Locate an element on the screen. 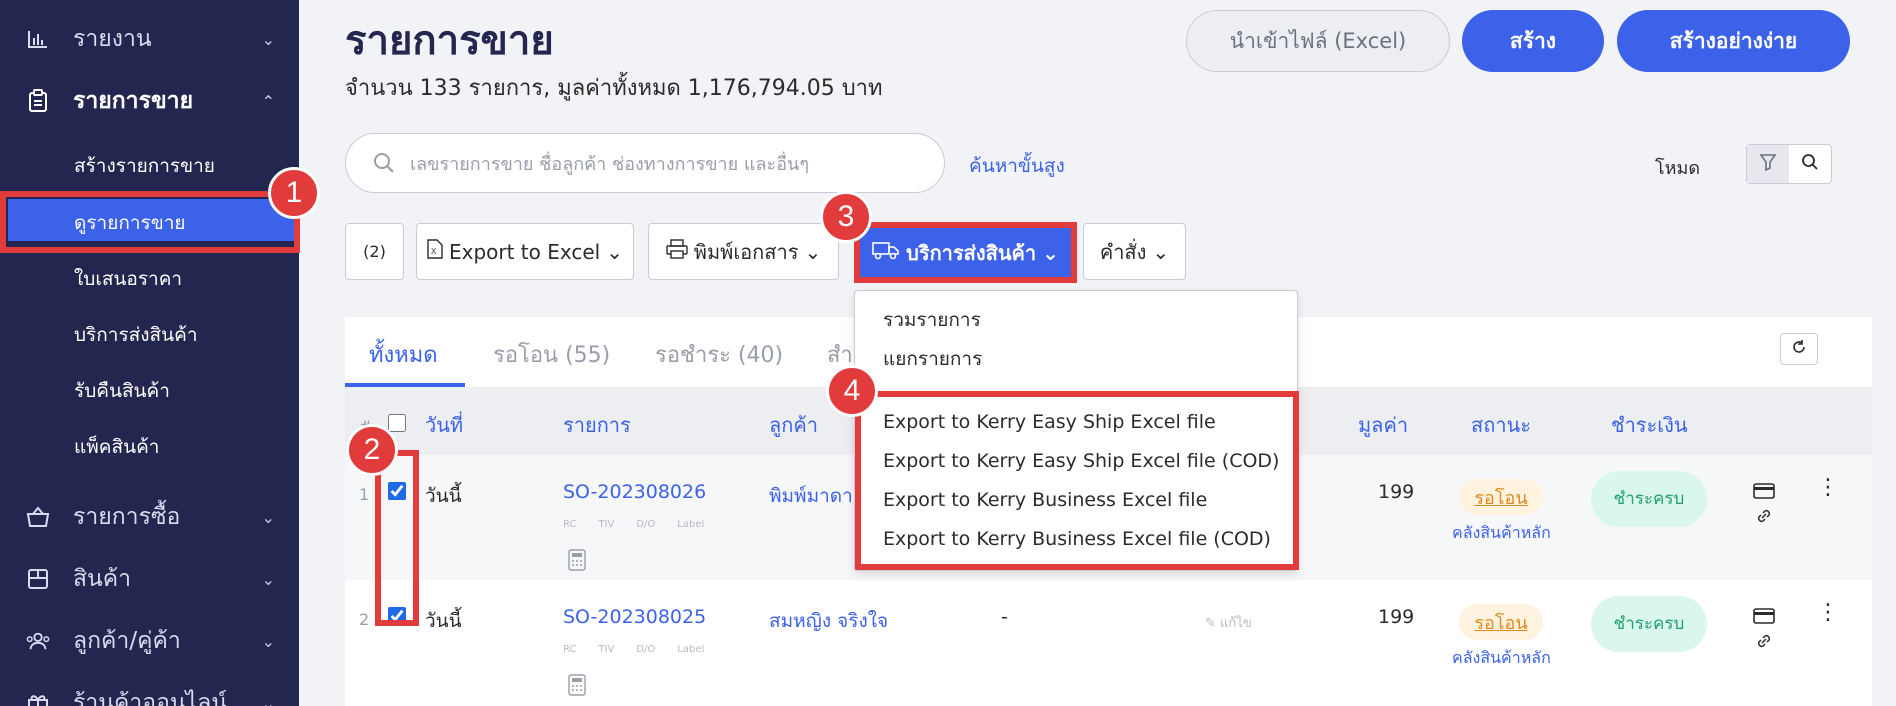 The height and width of the screenshot is (706, 1896). filter-mode-button is located at coordinates (1768, 164).